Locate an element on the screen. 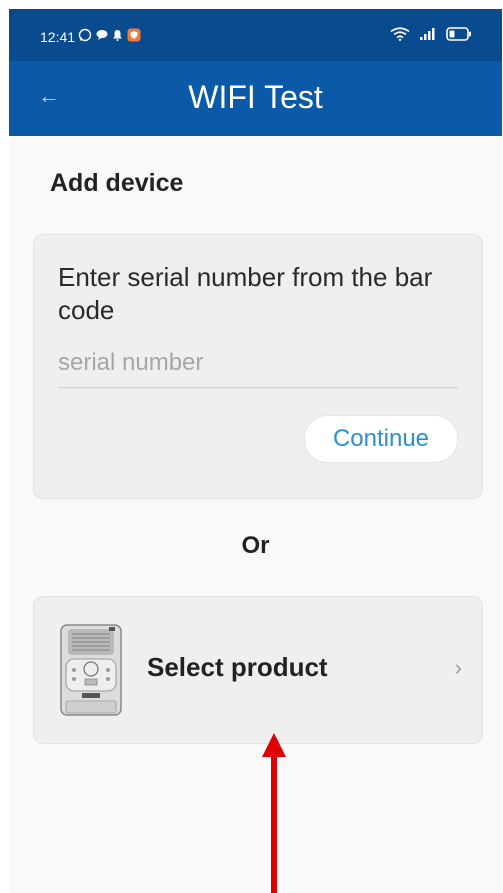 Image resolution: width=503 pixels, height=893 pixels. red-arrow-up-annotation is located at coordinates (274, 813).